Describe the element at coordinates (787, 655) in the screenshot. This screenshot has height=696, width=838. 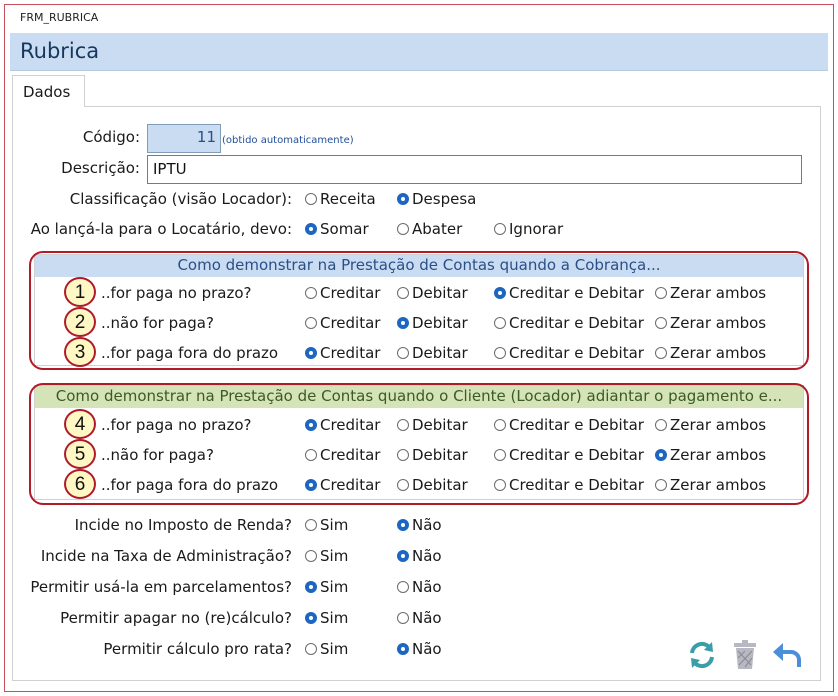
I see `undo-icon` at that location.